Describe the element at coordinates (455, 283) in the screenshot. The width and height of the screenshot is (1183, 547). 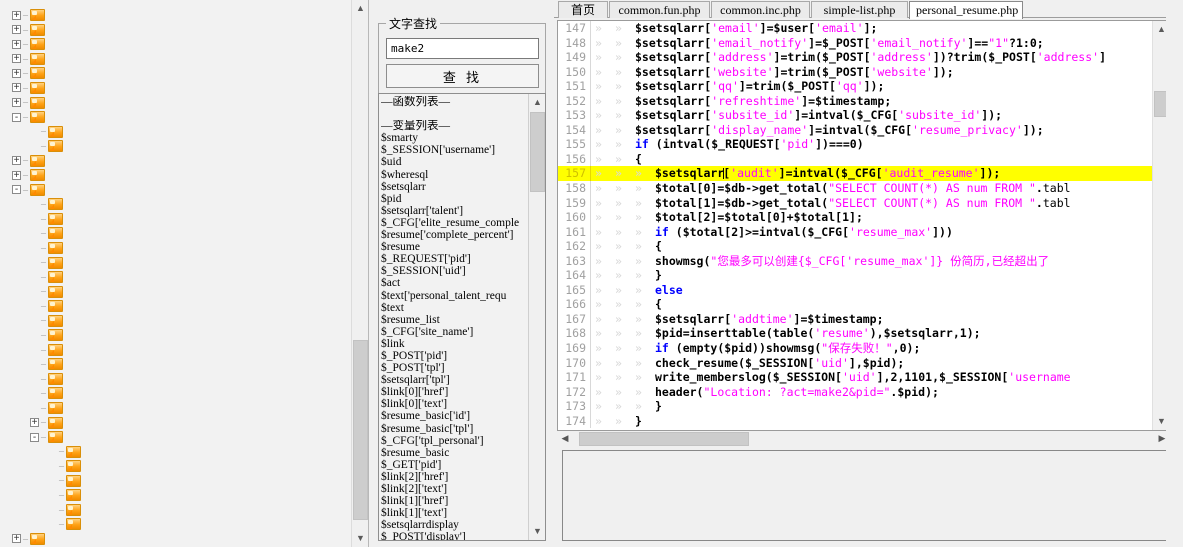
I see `list-item: $act` at that location.